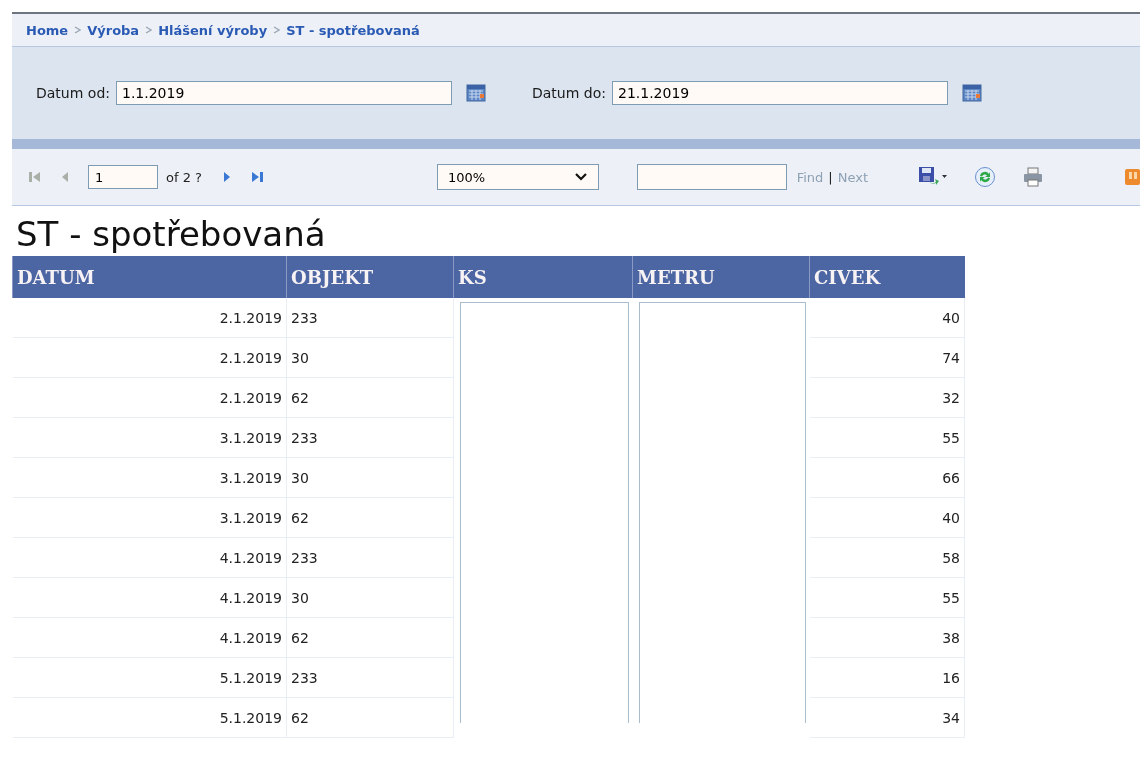 The height and width of the screenshot is (783, 1140). Describe the element at coordinates (887, 277) in the screenshot. I see `column-header: CIVEK` at that location.